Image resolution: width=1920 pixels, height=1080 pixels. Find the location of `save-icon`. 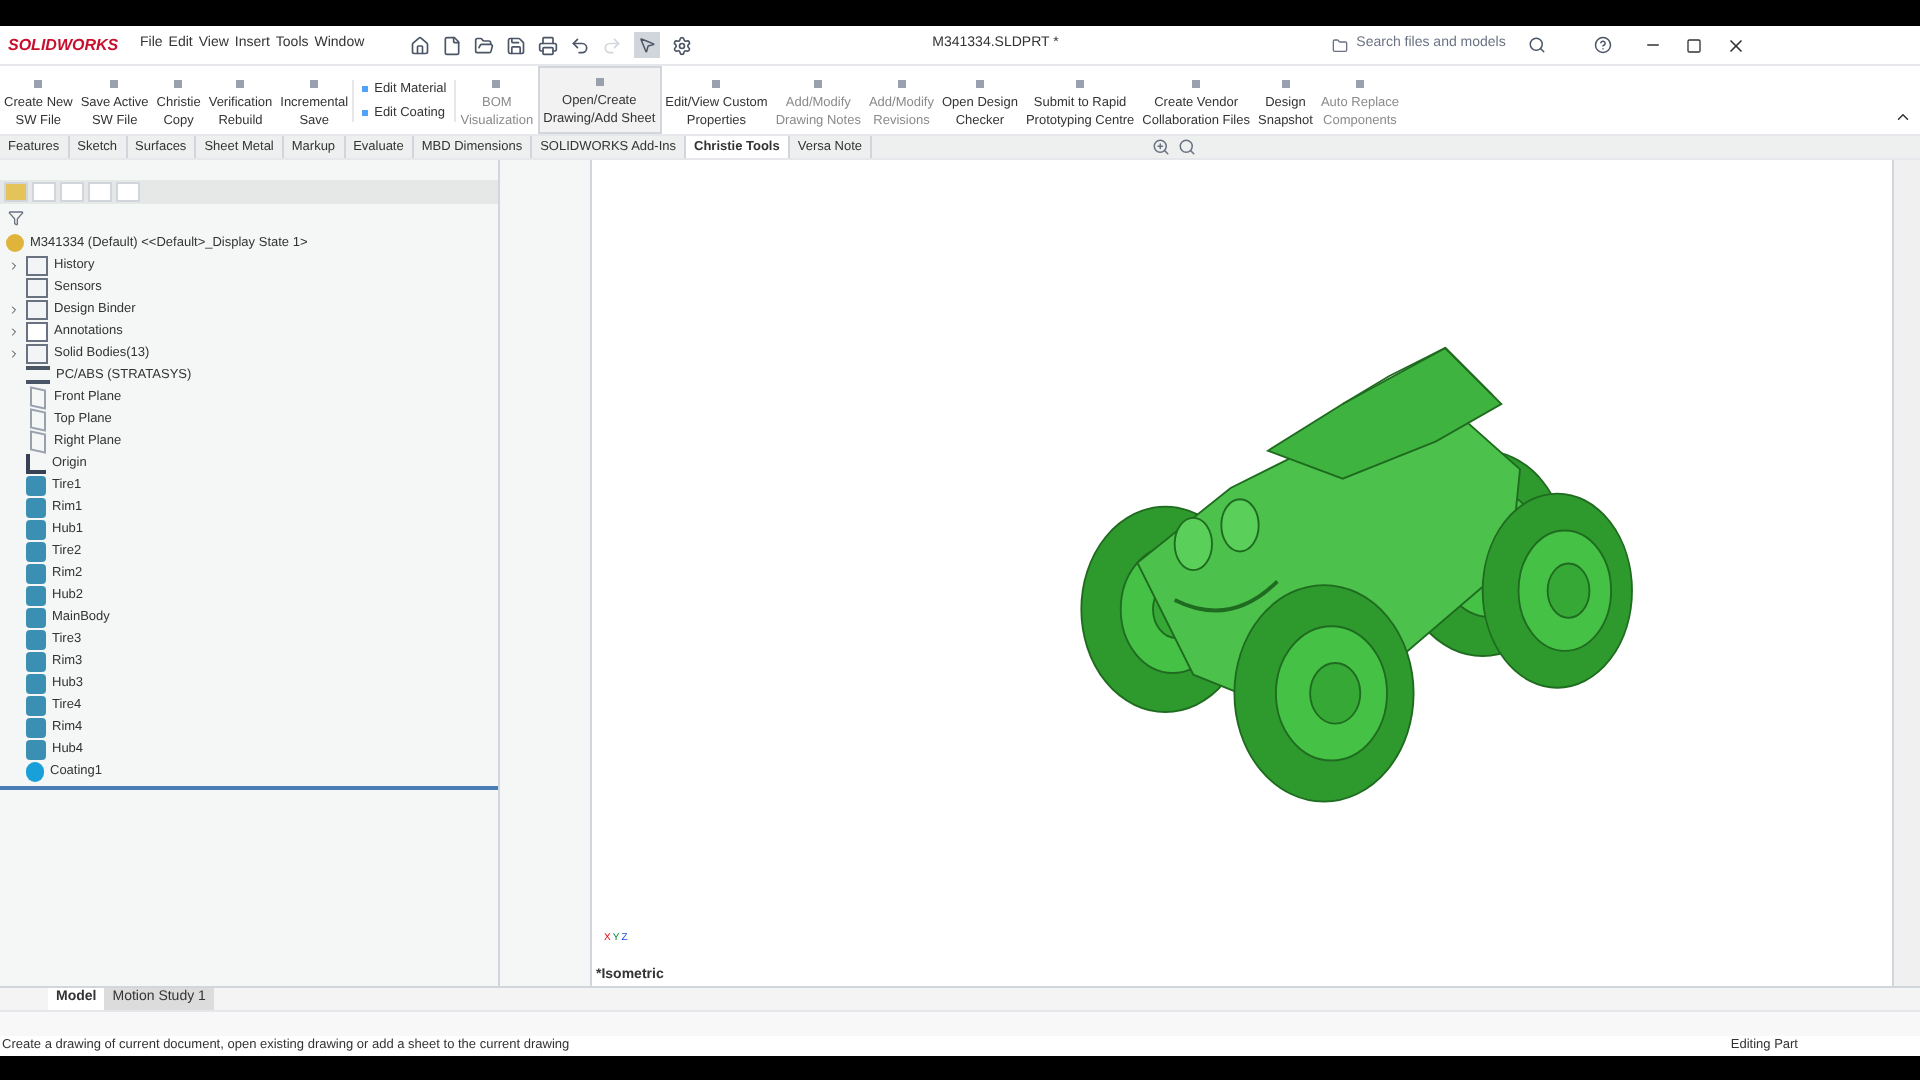

save-icon is located at coordinates (516, 45).